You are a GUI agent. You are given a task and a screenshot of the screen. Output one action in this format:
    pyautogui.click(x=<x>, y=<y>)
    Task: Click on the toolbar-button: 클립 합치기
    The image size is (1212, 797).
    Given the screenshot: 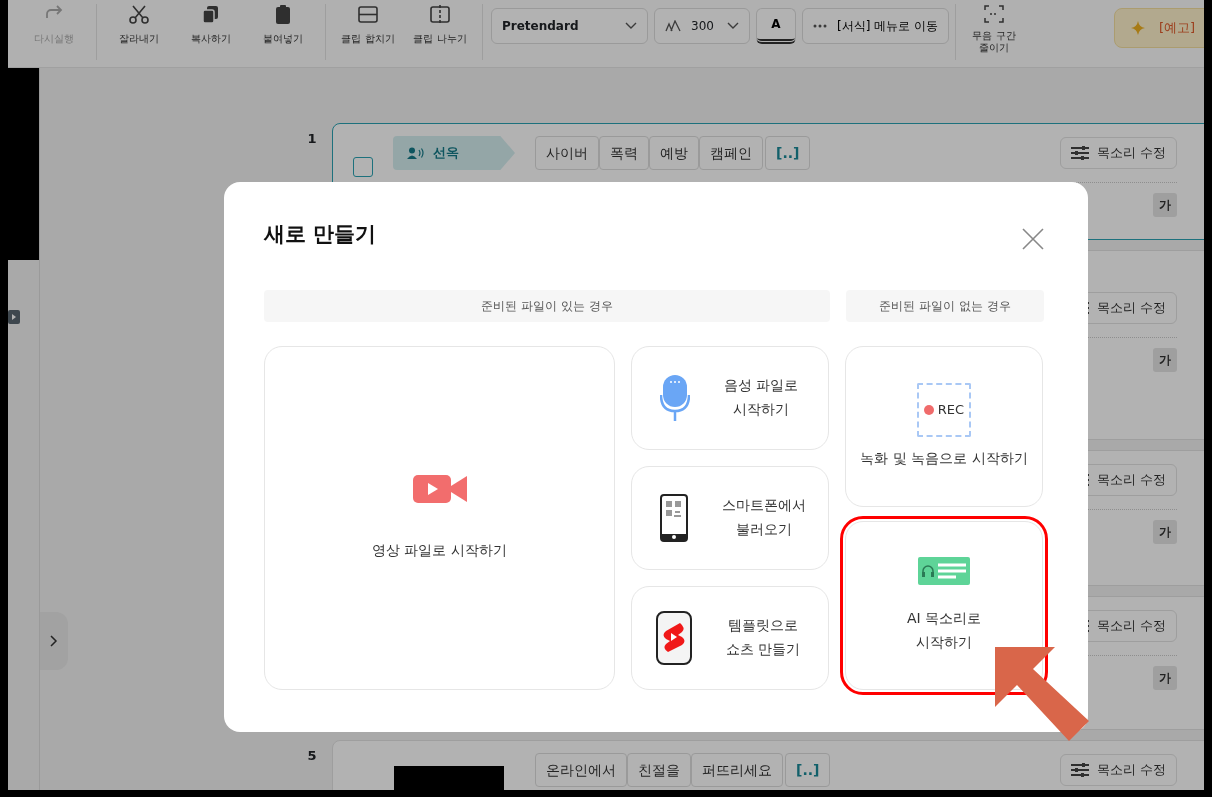 What is the action you would take?
    pyautogui.click(x=368, y=23)
    